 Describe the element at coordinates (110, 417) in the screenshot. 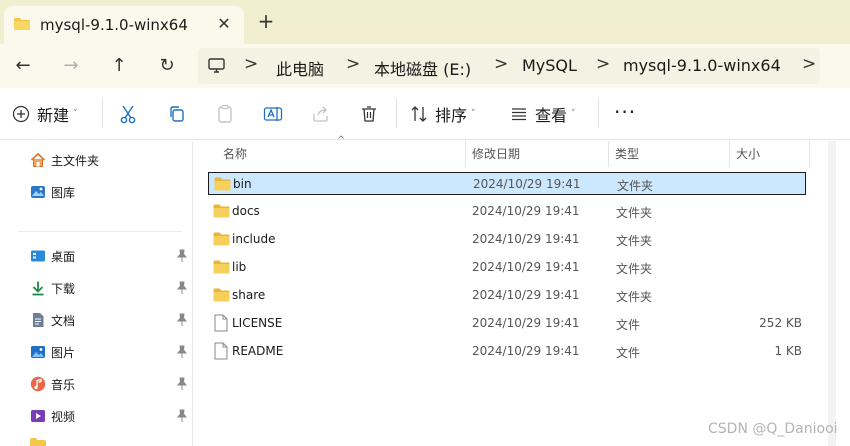

I see `sidebar-item-videos: 视频` at that location.